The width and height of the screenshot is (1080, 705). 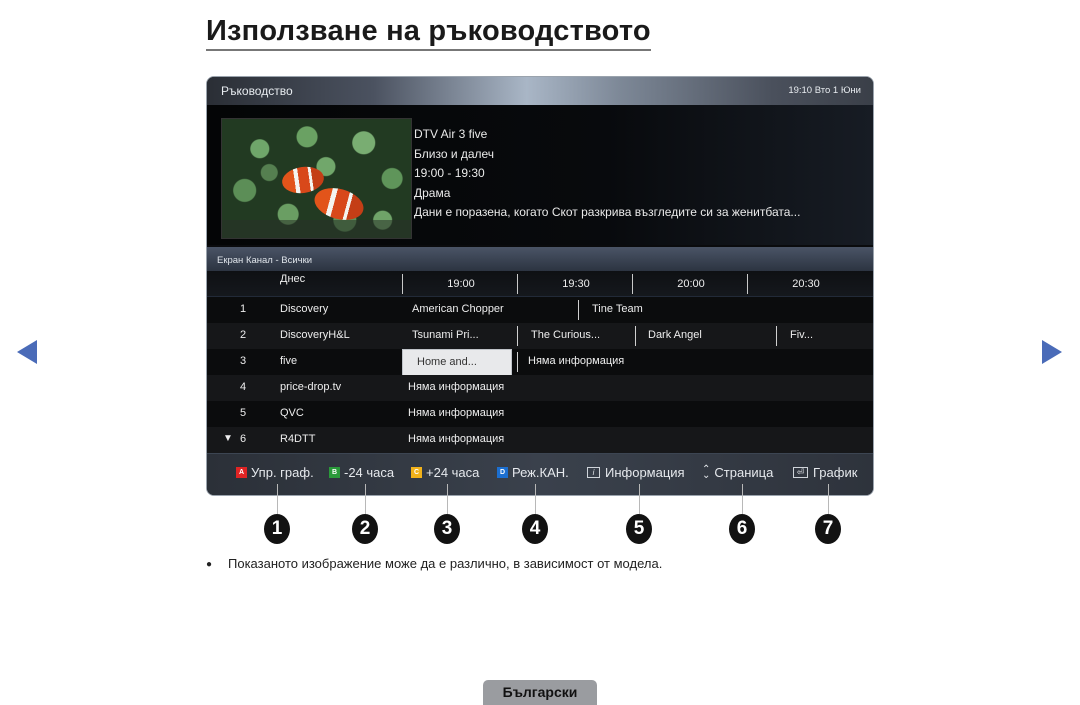 What do you see at coordinates (243, 361) in the screenshot?
I see `channel-number: 3` at bounding box center [243, 361].